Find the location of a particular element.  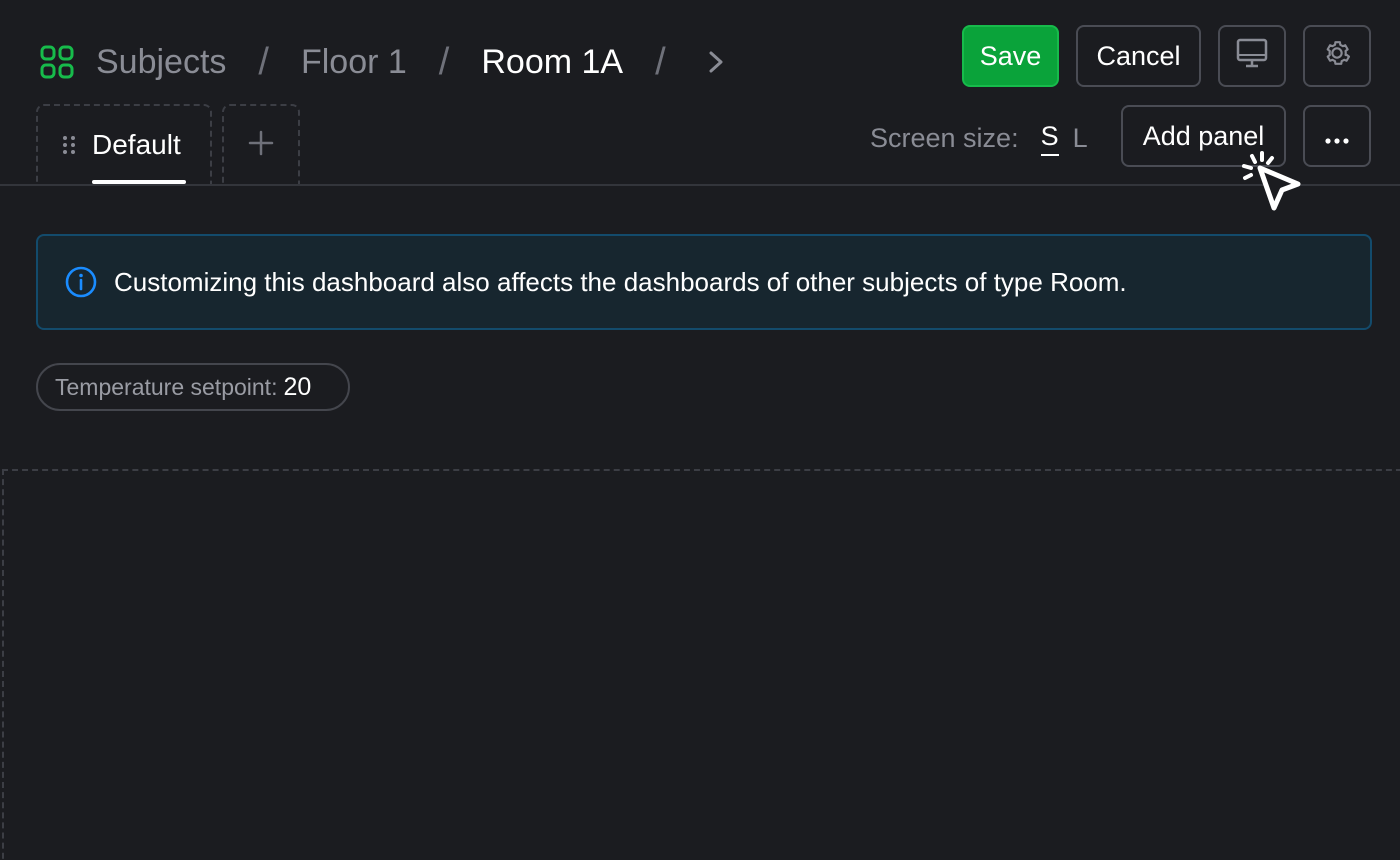

chip-label: Temperature setpoint: is located at coordinates (166, 386).